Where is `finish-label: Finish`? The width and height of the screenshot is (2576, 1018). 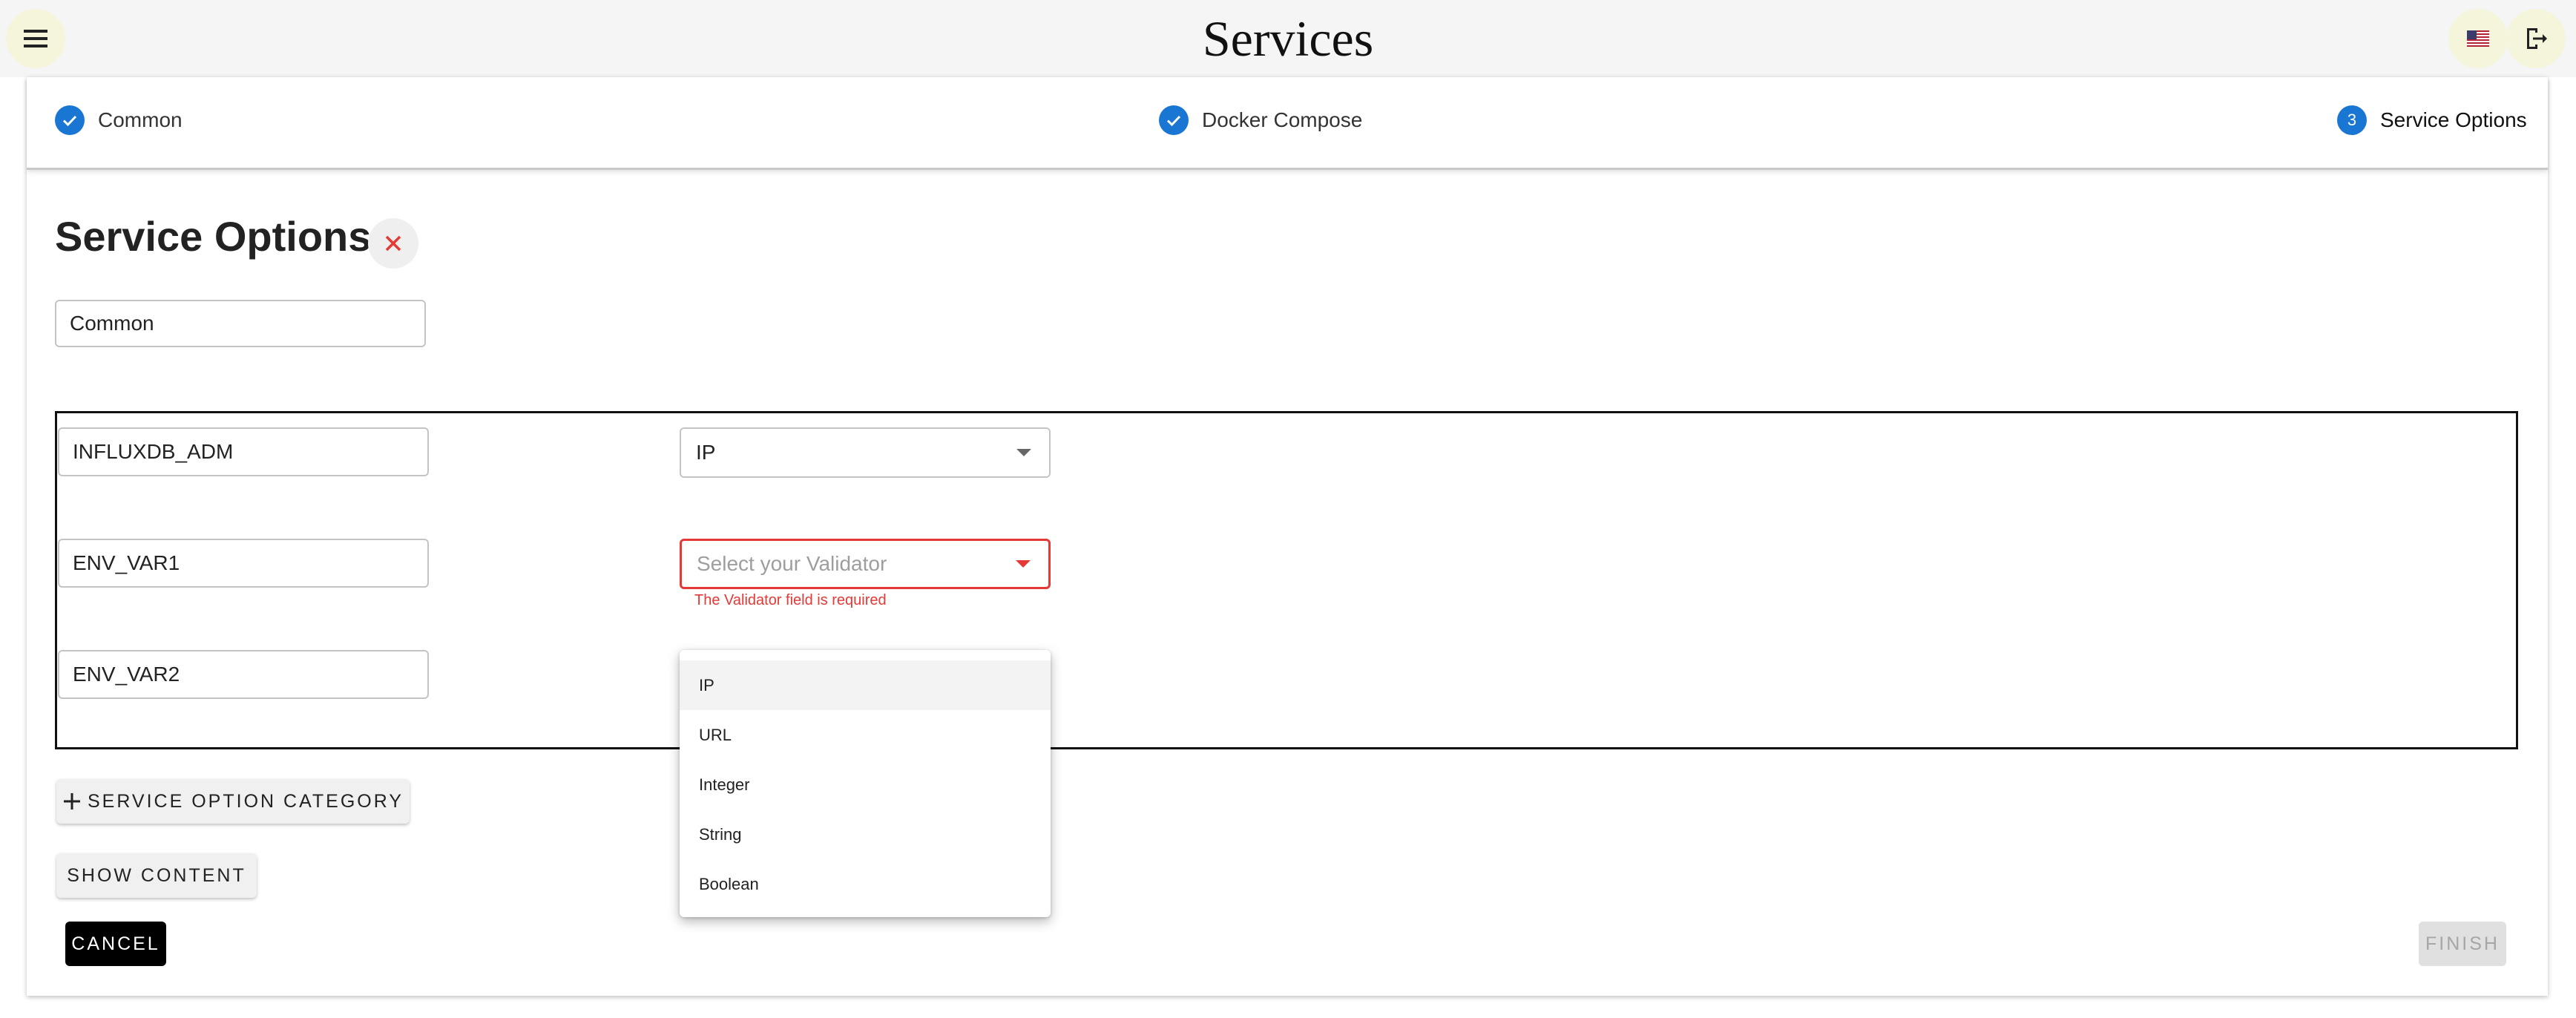
finish-label: Finish is located at coordinates (2462, 943).